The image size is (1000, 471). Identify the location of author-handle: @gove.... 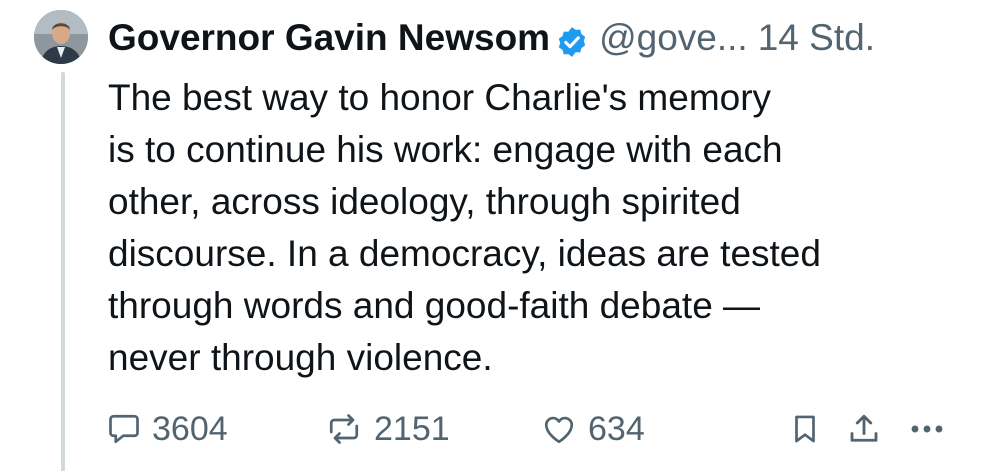
(673, 38).